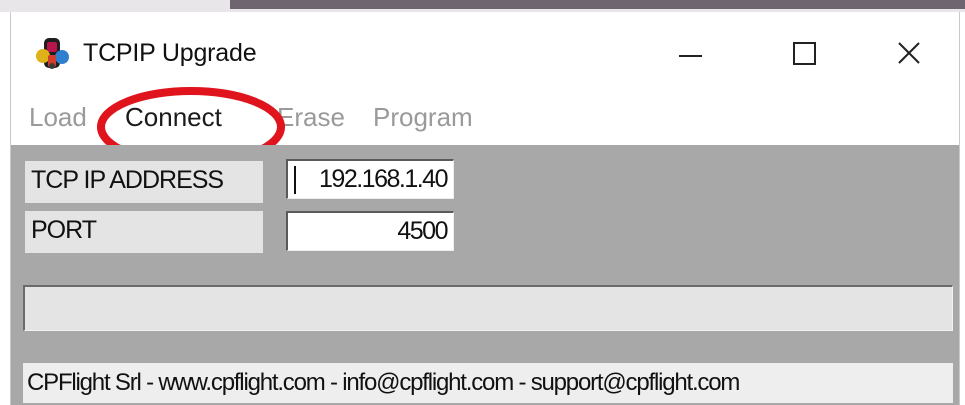 The width and height of the screenshot is (965, 405). I want to click on menu-connect: Connect, so click(173, 117).